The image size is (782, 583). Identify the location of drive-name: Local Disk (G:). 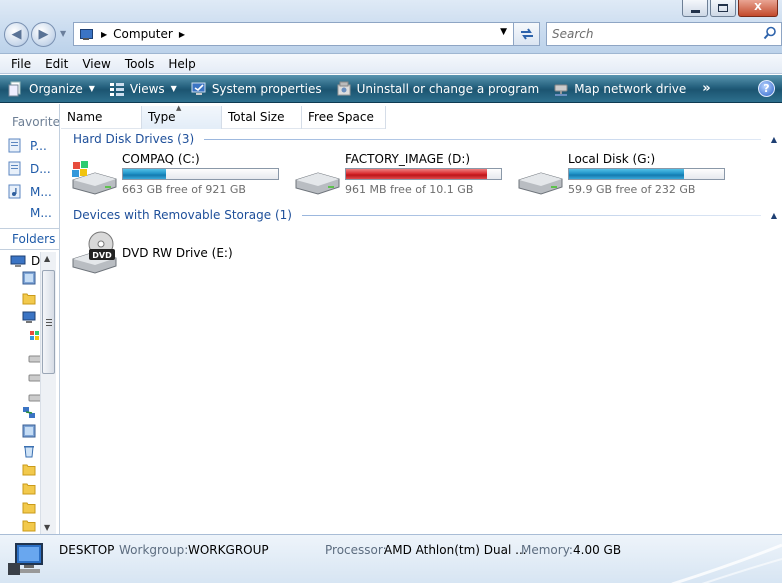
(612, 159).